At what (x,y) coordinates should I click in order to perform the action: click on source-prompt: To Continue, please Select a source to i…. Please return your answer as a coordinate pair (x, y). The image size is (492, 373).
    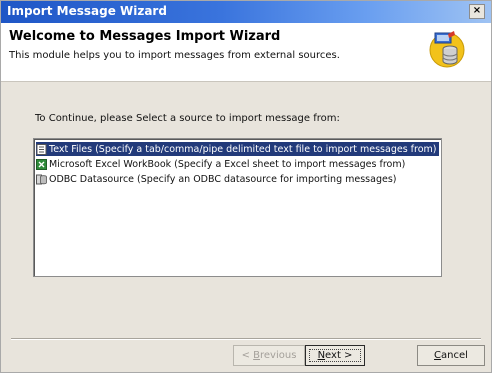
    Looking at the image, I should click on (187, 118).